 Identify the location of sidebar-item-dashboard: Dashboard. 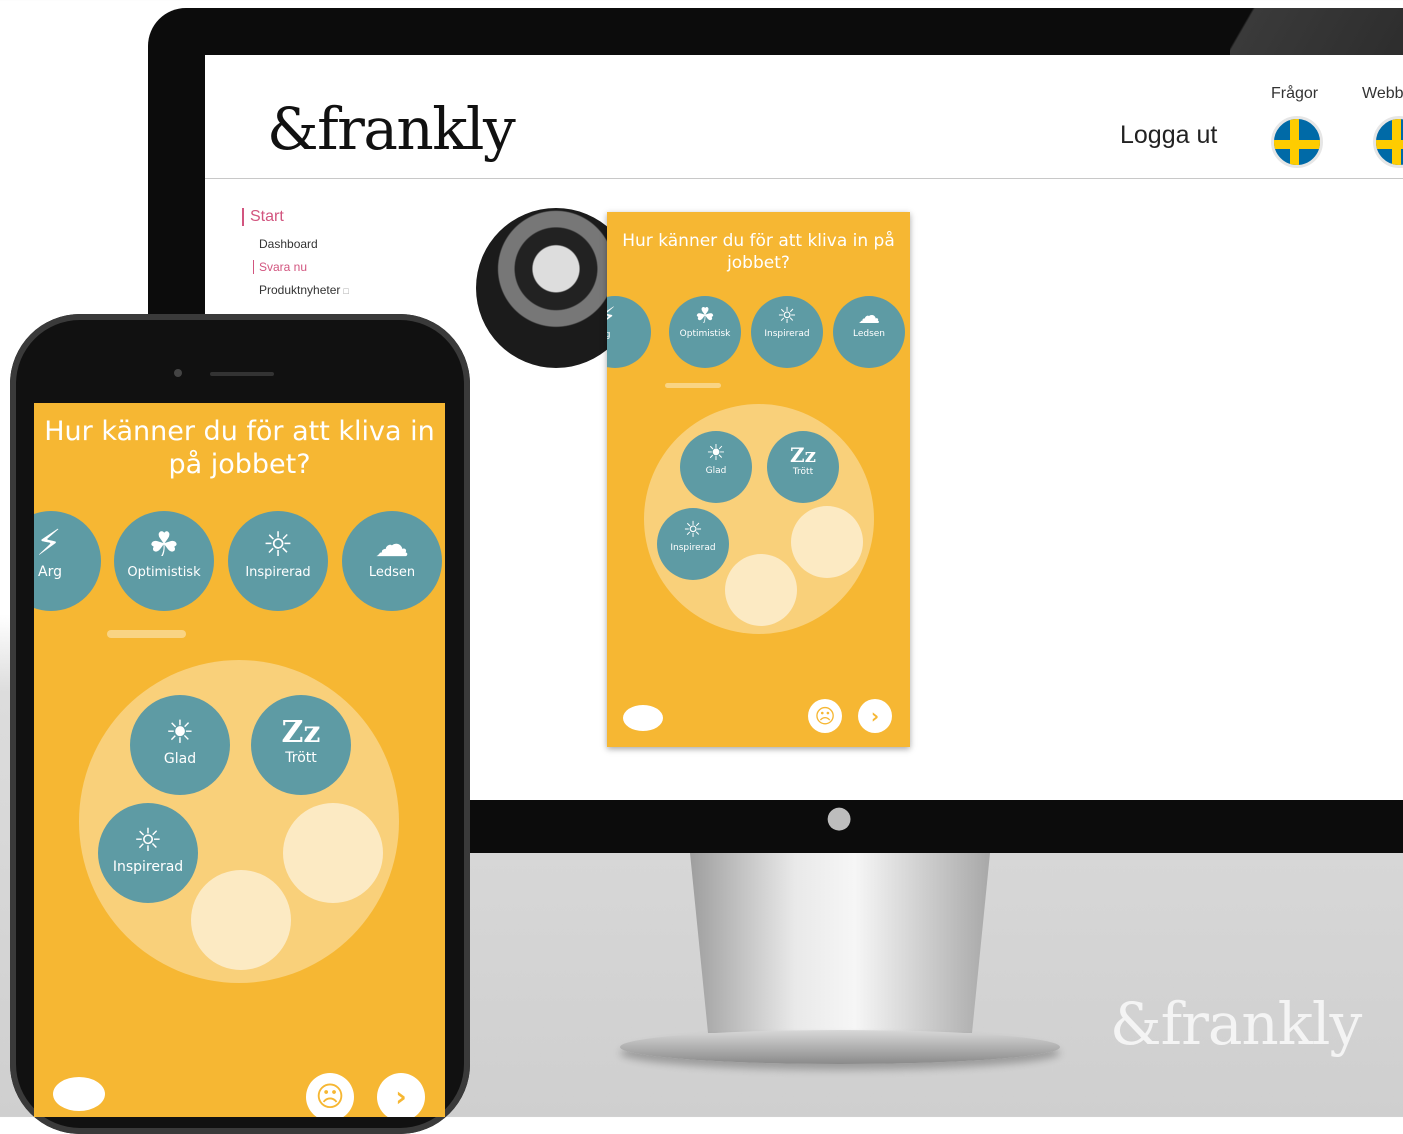
(288, 244).